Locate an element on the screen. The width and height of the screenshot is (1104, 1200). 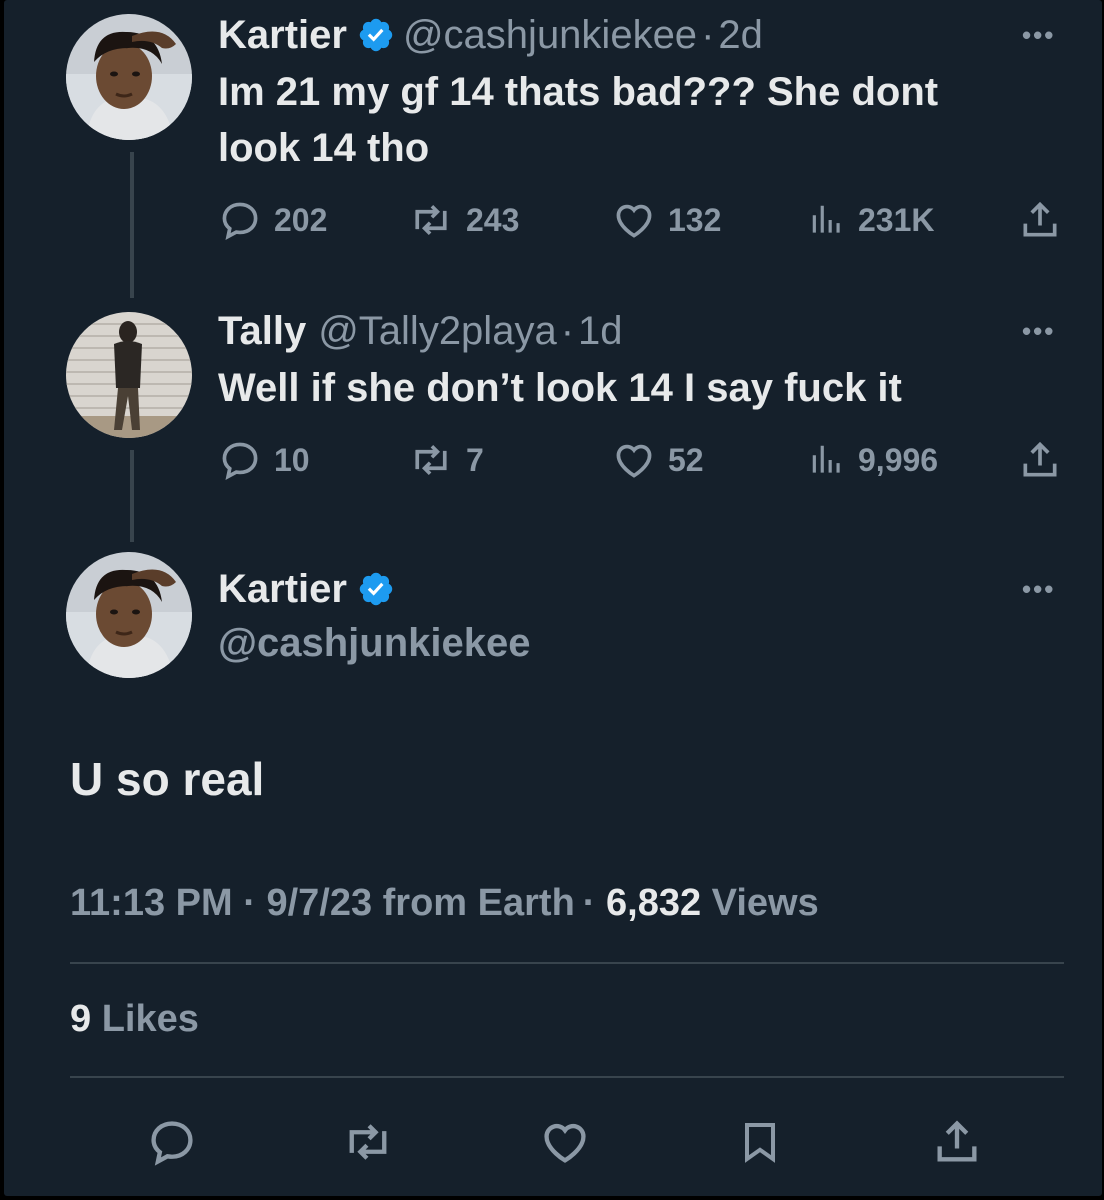
tweet-text-line: Im 21 my gf 14 thats bad??? She dont is located at coordinates (578, 92).